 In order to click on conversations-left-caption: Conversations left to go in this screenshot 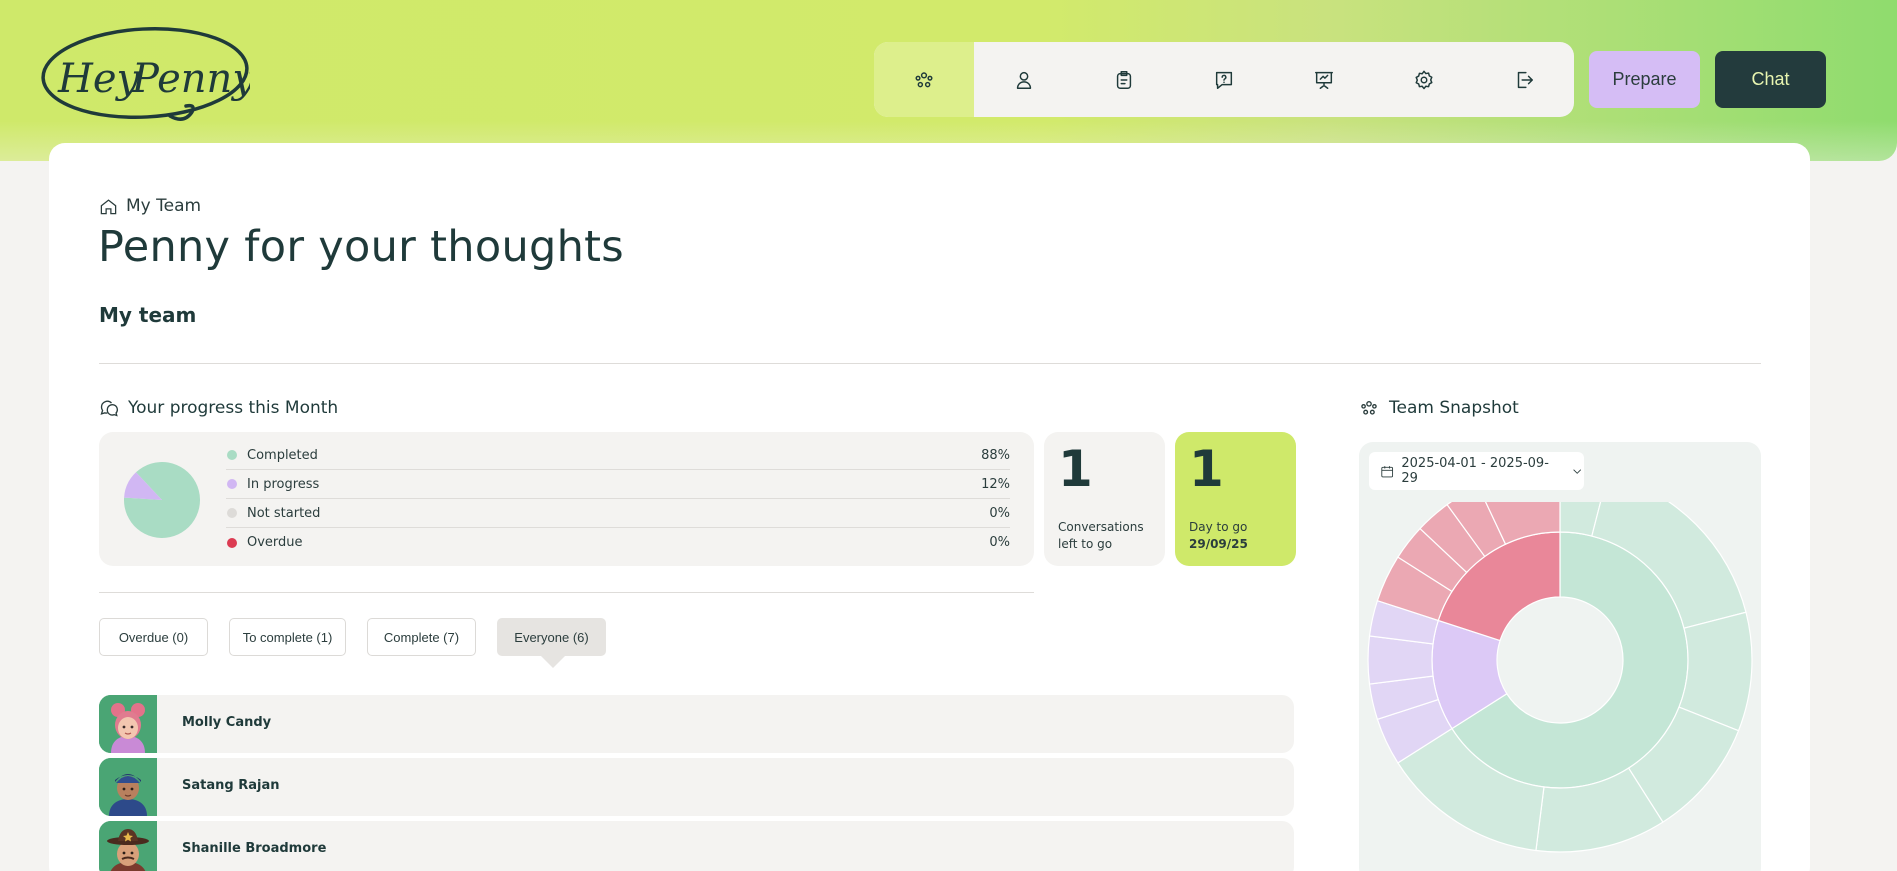, I will do `click(1108, 536)`.